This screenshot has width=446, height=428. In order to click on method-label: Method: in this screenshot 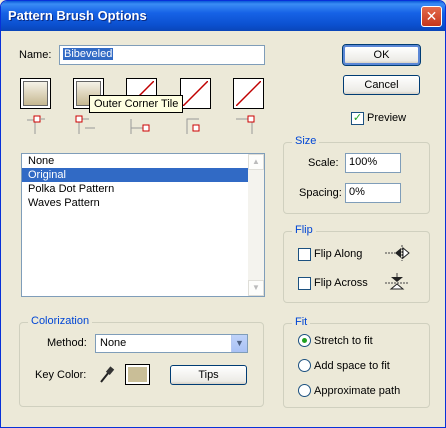, I will do `click(67, 343)`.